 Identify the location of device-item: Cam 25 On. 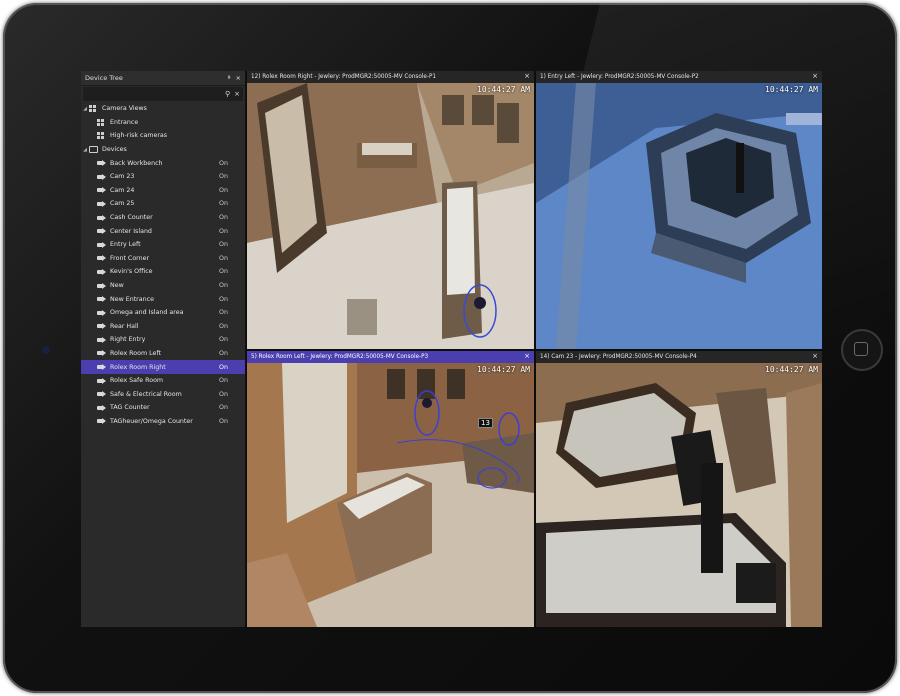
(163, 204).